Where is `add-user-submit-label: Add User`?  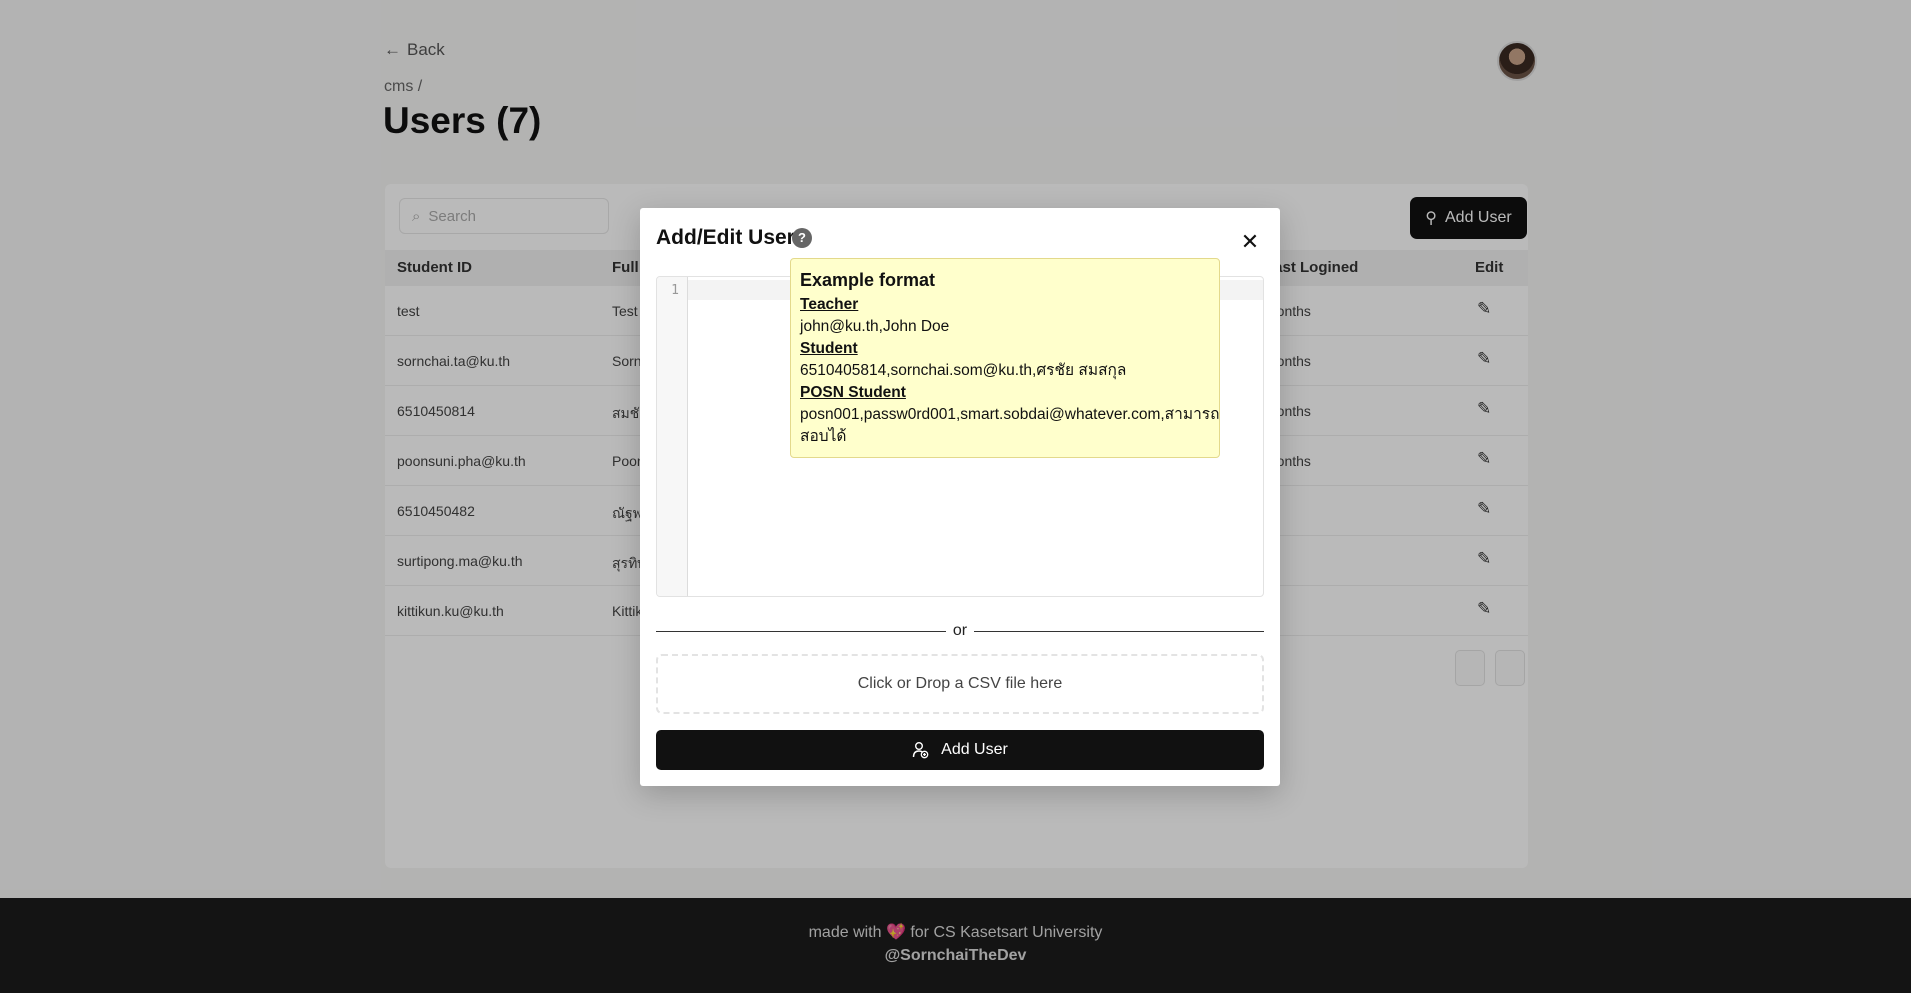 add-user-submit-label: Add User is located at coordinates (974, 749).